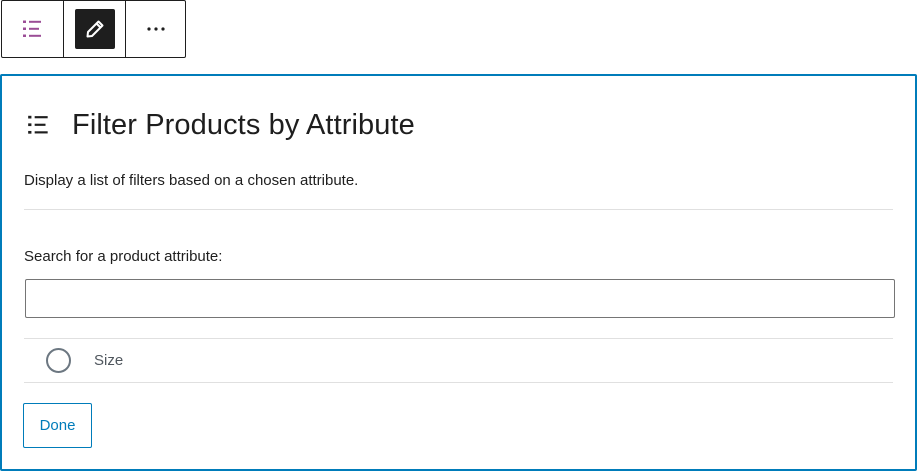 The width and height of the screenshot is (917, 472). What do you see at coordinates (57, 425) in the screenshot?
I see `done-button: Done` at bounding box center [57, 425].